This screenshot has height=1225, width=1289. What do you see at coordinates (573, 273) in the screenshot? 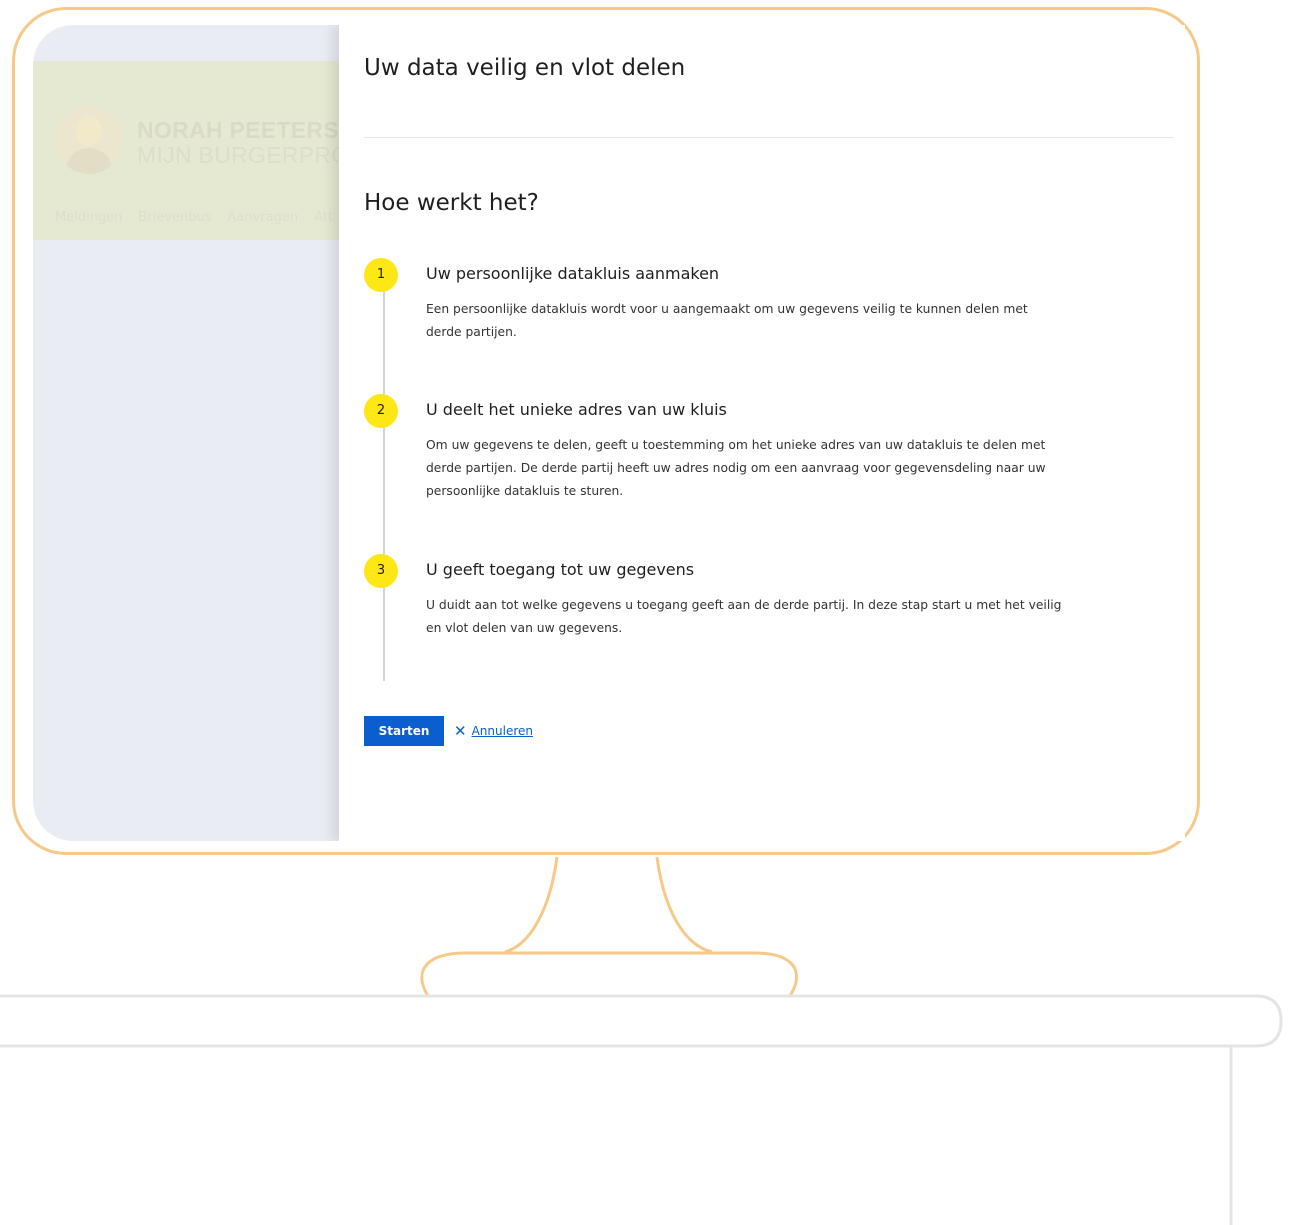
I see `step-title: Uw persoonlijke datakluis aanmaken` at bounding box center [573, 273].